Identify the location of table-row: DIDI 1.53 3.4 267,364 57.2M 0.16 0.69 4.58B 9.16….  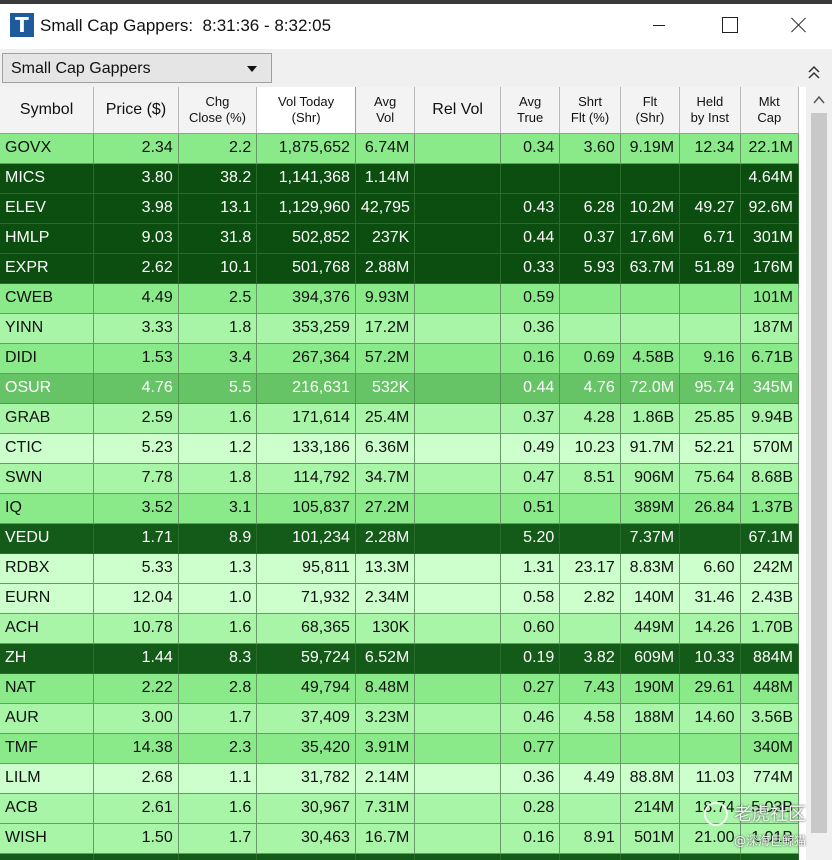
(400, 358).